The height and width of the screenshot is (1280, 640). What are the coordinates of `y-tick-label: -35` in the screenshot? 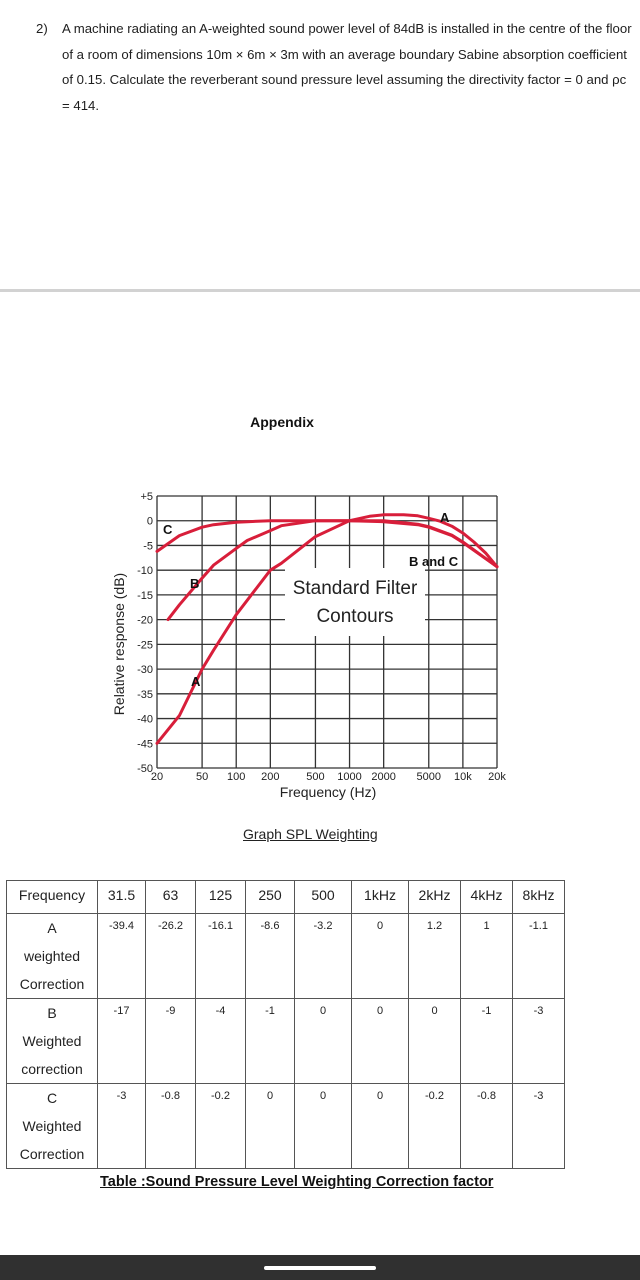 It's located at (145, 695).